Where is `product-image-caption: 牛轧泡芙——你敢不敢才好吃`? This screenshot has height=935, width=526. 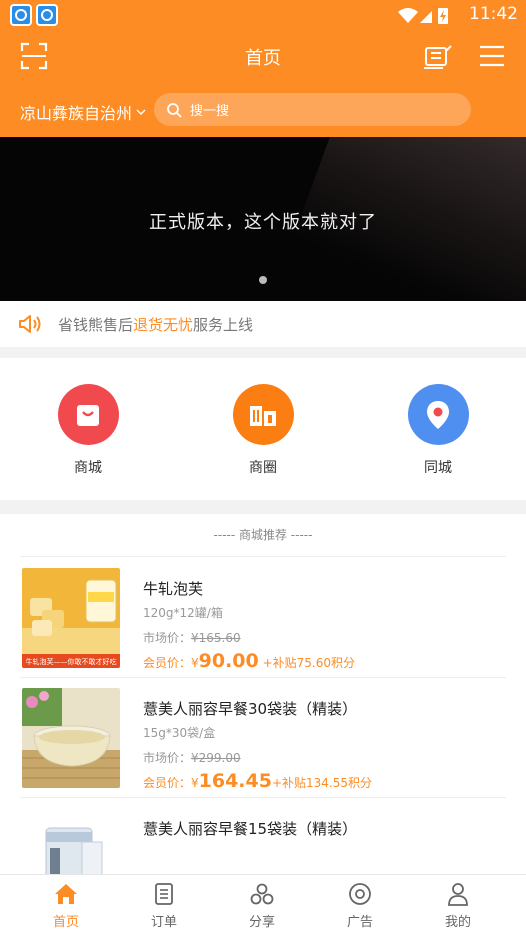
product-image-caption: 牛轧泡芙——你敢不敢才好吃 is located at coordinates (71, 661).